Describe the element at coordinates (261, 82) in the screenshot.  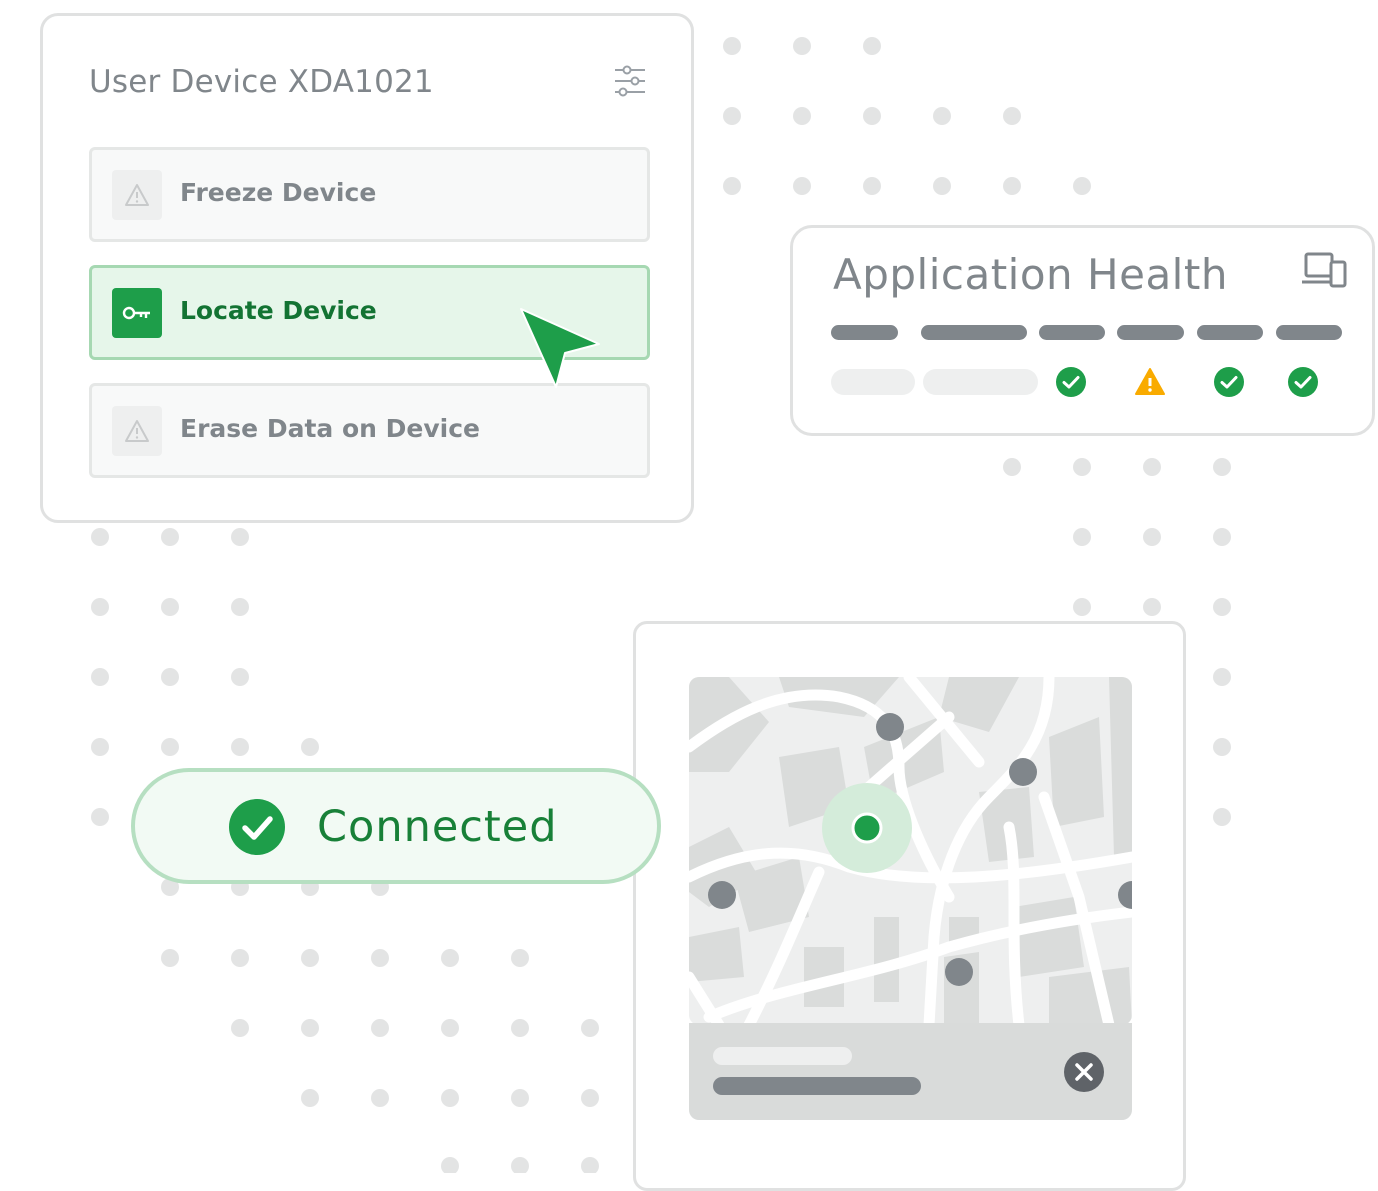
I see `device-title: User Device XDA1021` at that location.